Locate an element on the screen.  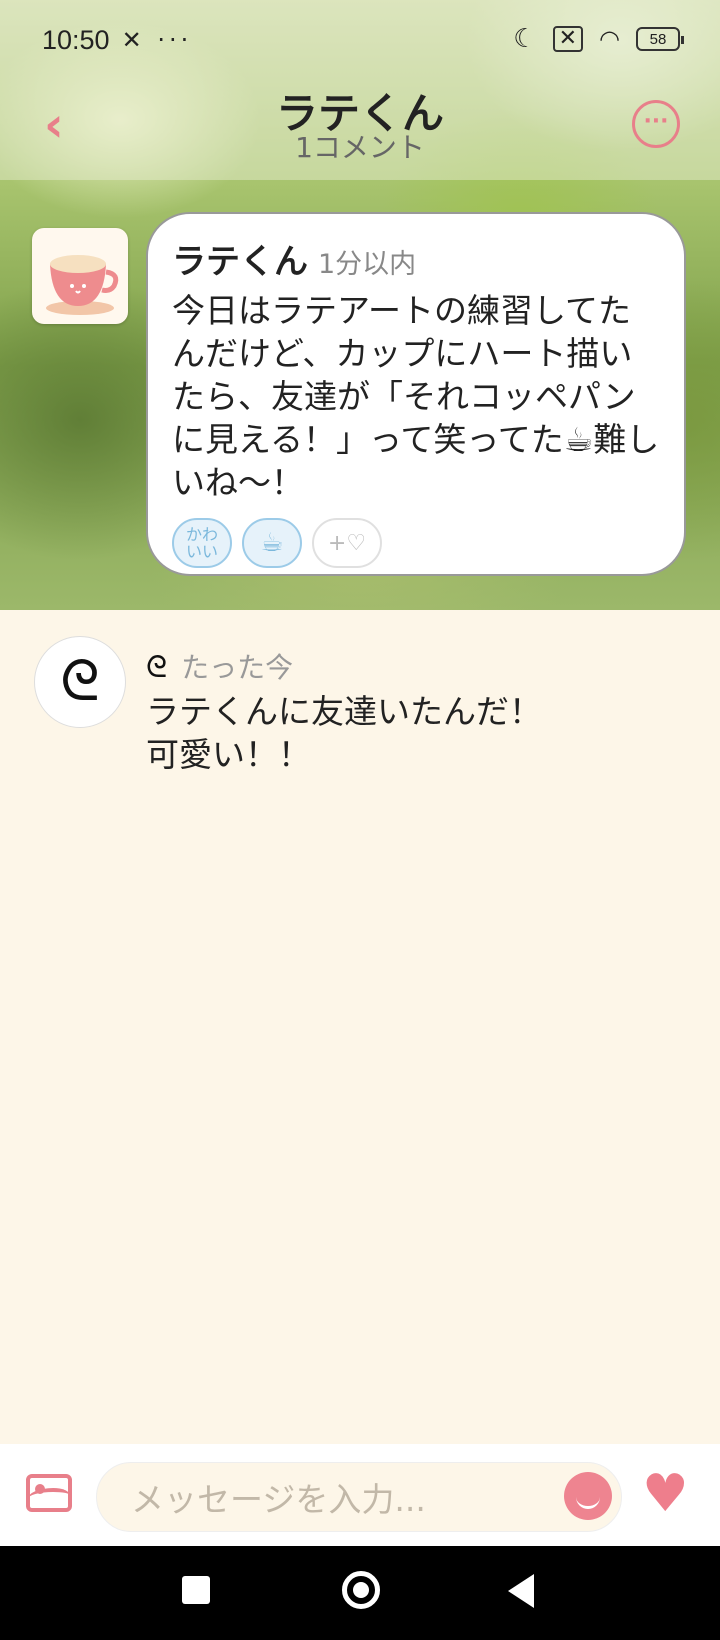
post-time: 1分以内 is located at coordinates (367, 264).